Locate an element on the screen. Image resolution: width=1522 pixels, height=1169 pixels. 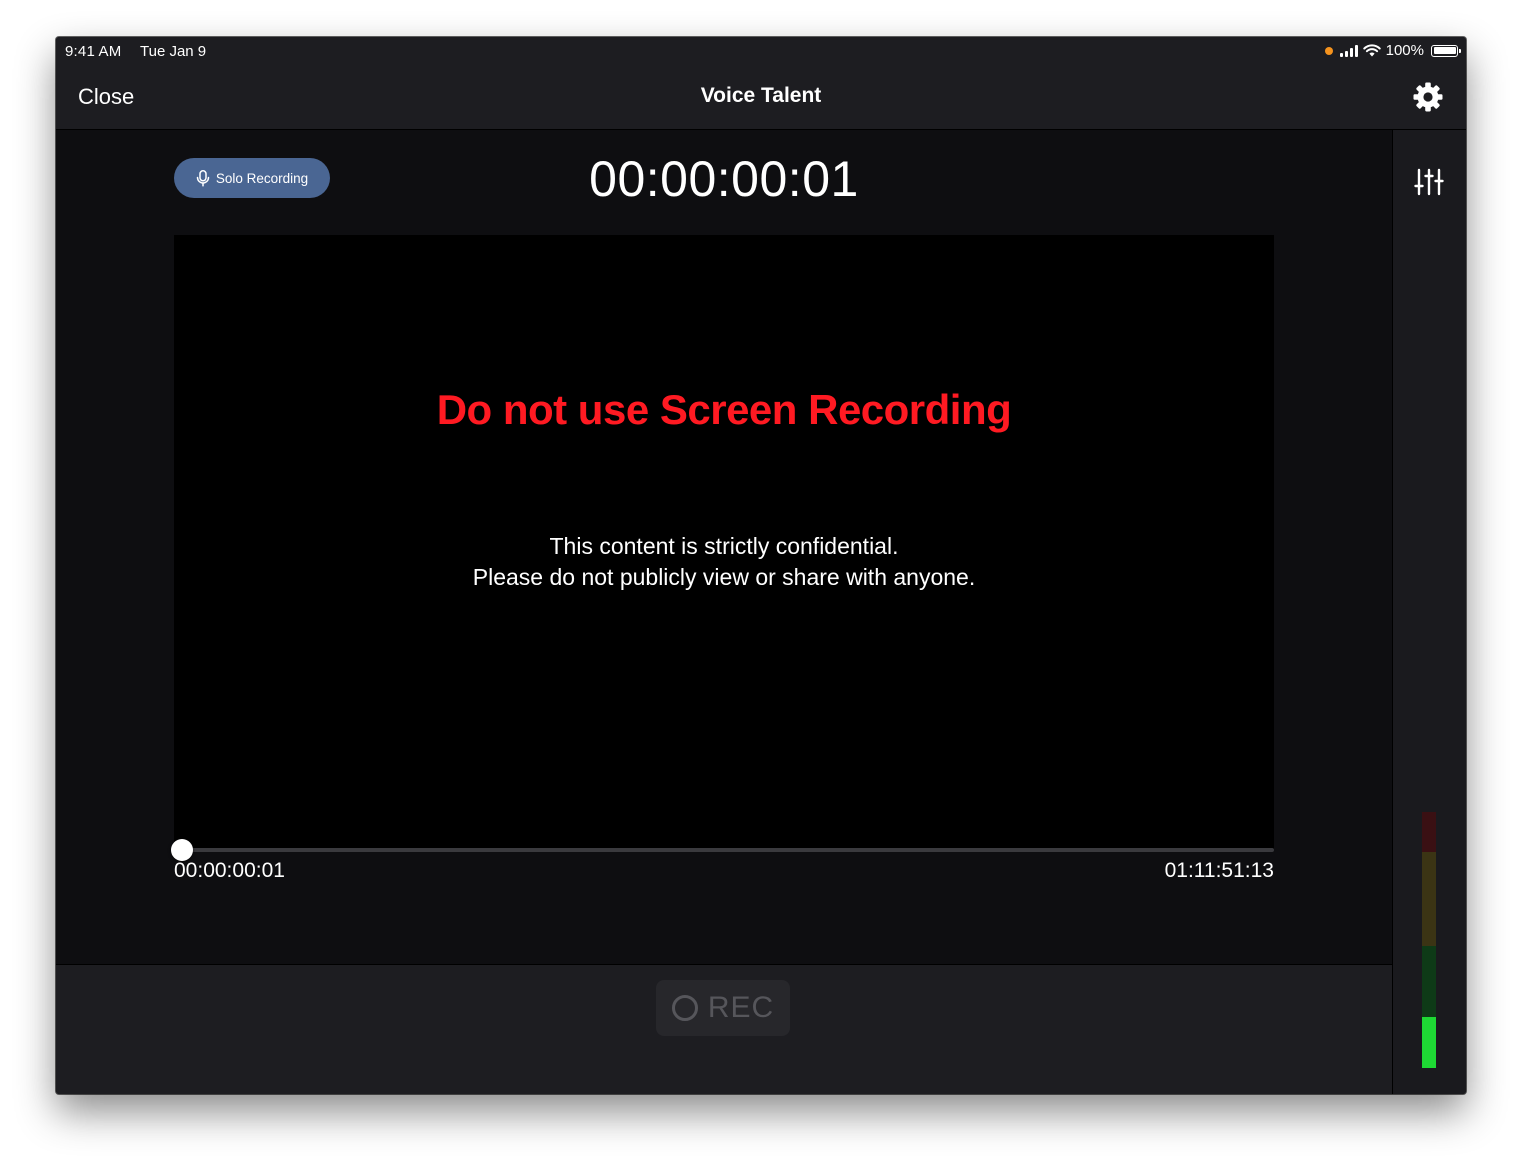
meter-active-level is located at coordinates (1429, 1042).